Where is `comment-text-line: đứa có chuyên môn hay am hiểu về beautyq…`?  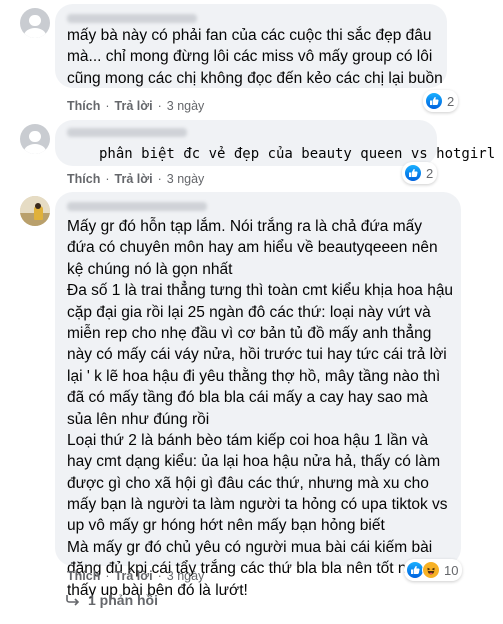 comment-text-line: đứa có chuyên môn hay am hiểu về beautyq… is located at coordinates (252, 248).